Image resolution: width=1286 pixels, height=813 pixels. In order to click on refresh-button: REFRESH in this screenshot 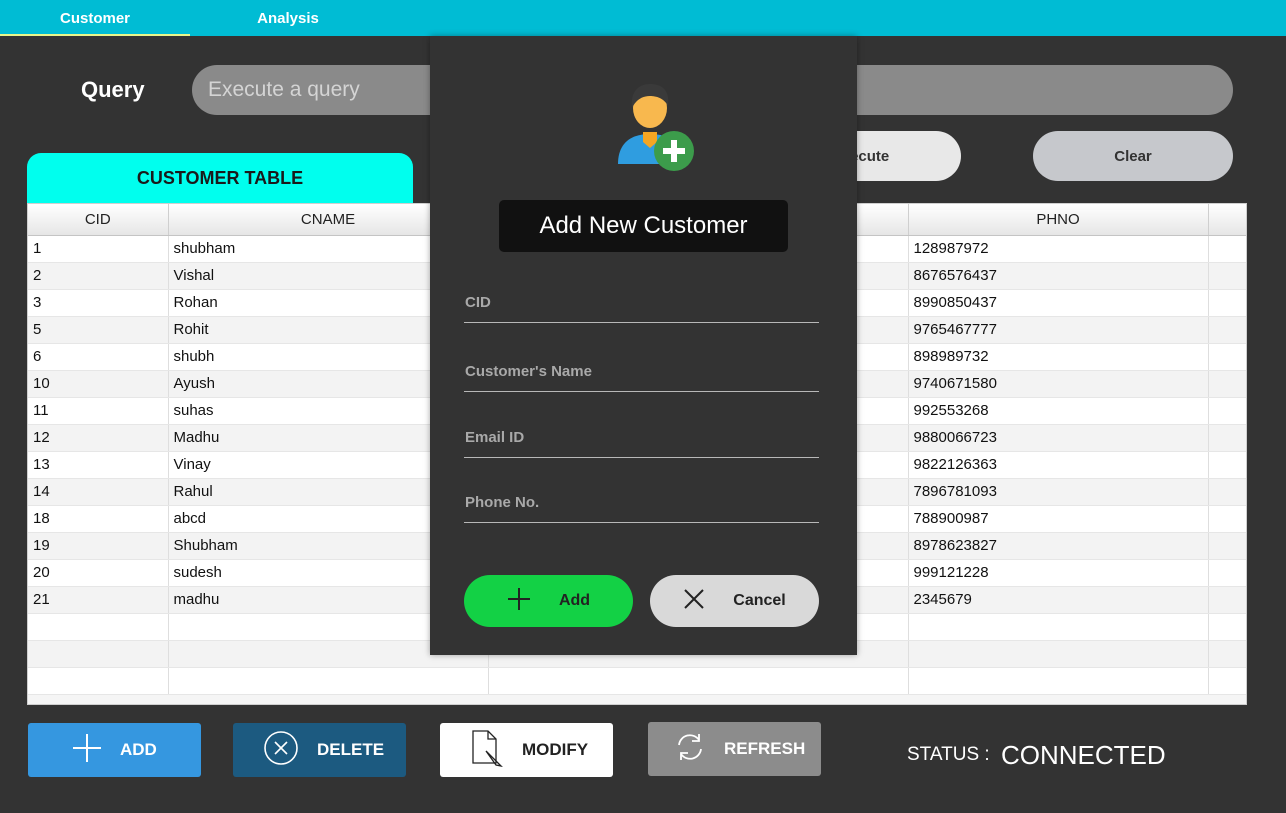, I will do `click(734, 749)`.